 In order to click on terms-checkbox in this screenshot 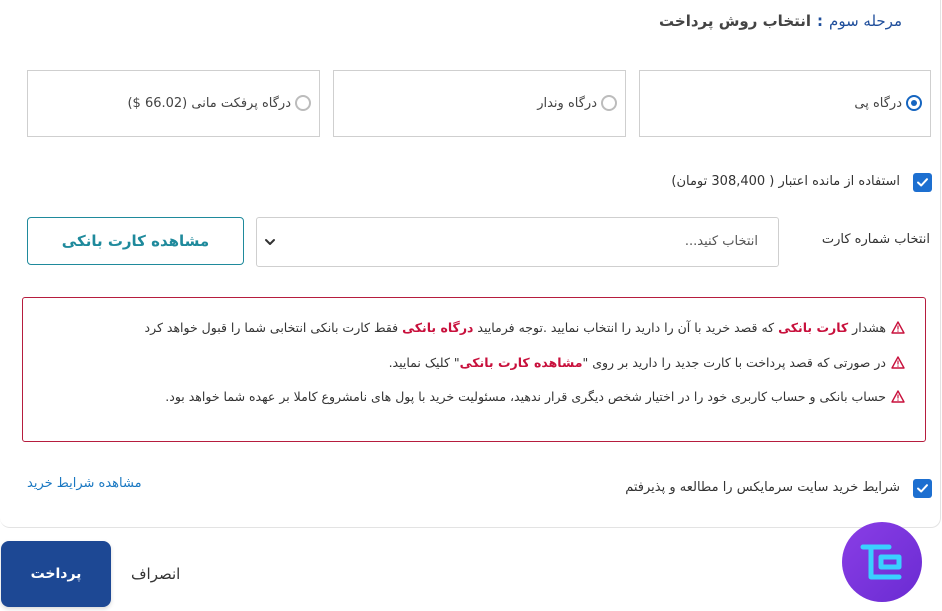, I will do `click(922, 488)`.